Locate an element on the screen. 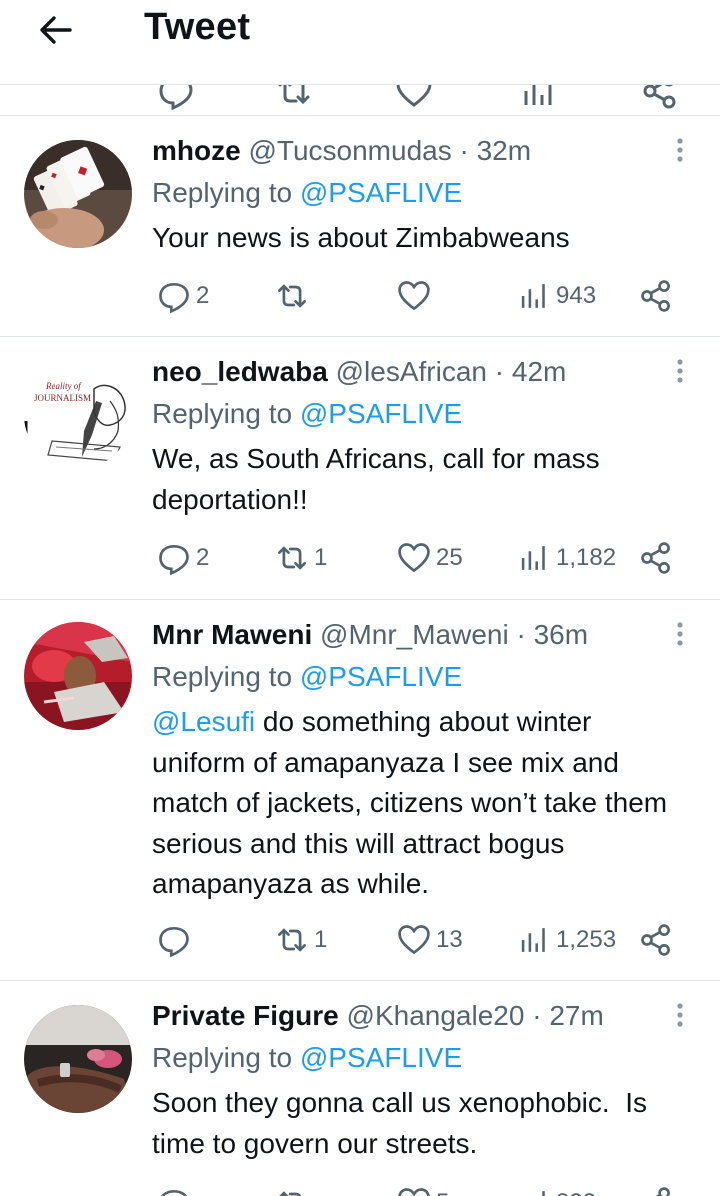 This screenshot has height=1196, width=720. like-button: 13 is located at coordinates (429, 940).